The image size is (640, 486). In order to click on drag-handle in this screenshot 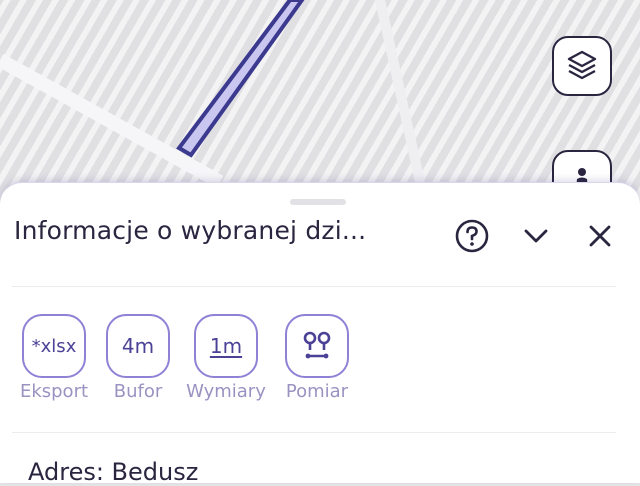, I will do `click(318, 202)`.